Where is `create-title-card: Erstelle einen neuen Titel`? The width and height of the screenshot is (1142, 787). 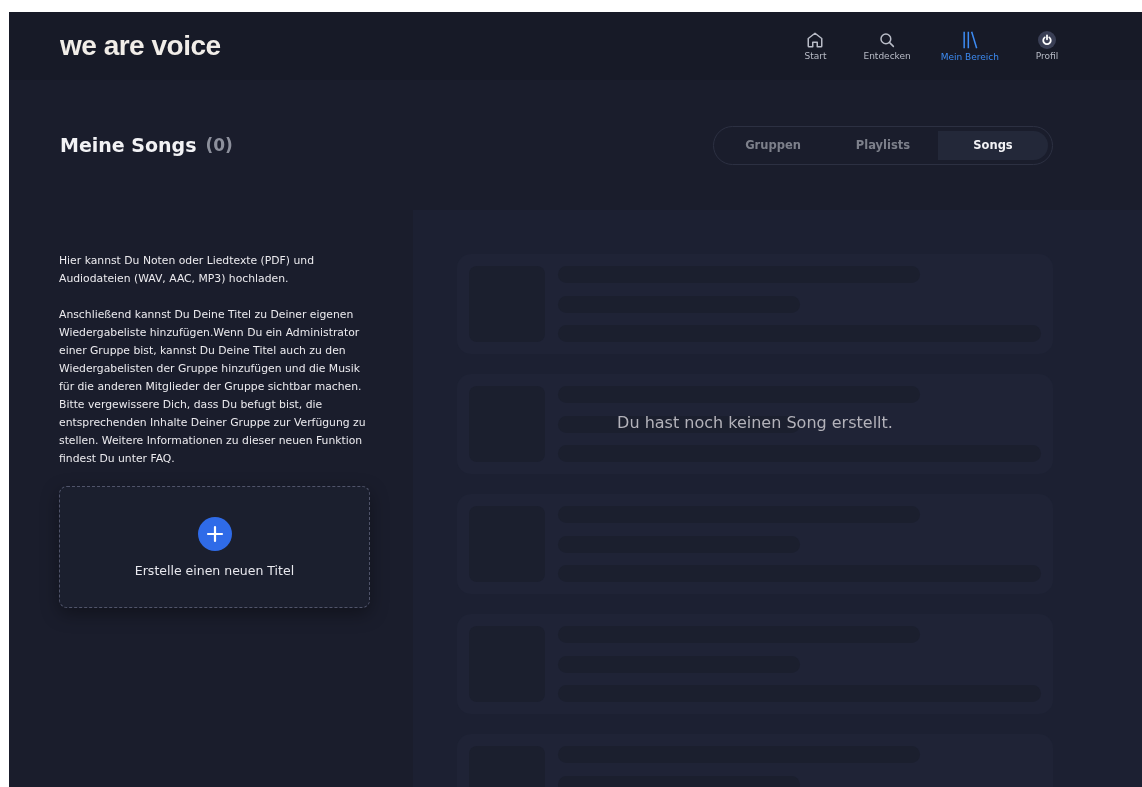
create-title-card: Erstelle einen neuen Titel is located at coordinates (214, 547).